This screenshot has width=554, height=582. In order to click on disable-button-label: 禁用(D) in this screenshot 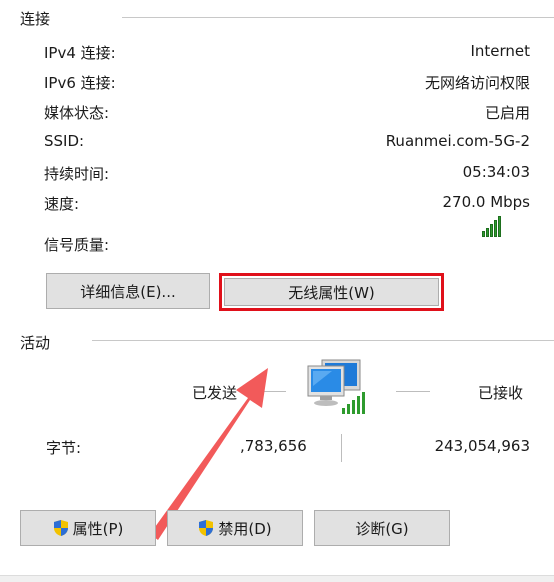, I will do `click(245, 528)`.